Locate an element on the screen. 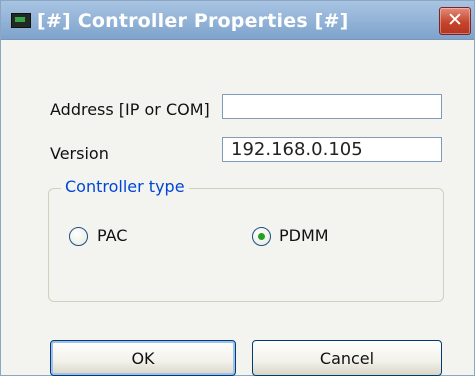  address-label: Address [IP or COM] is located at coordinates (130, 109).